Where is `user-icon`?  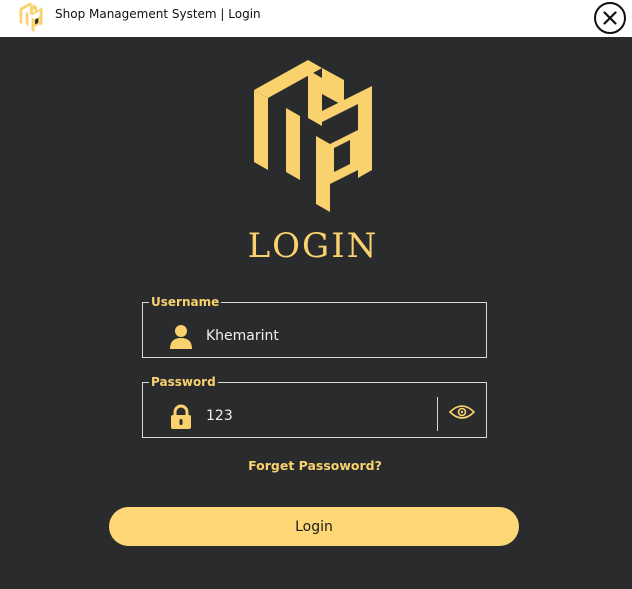
user-icon is located at coordinates (181, 337).